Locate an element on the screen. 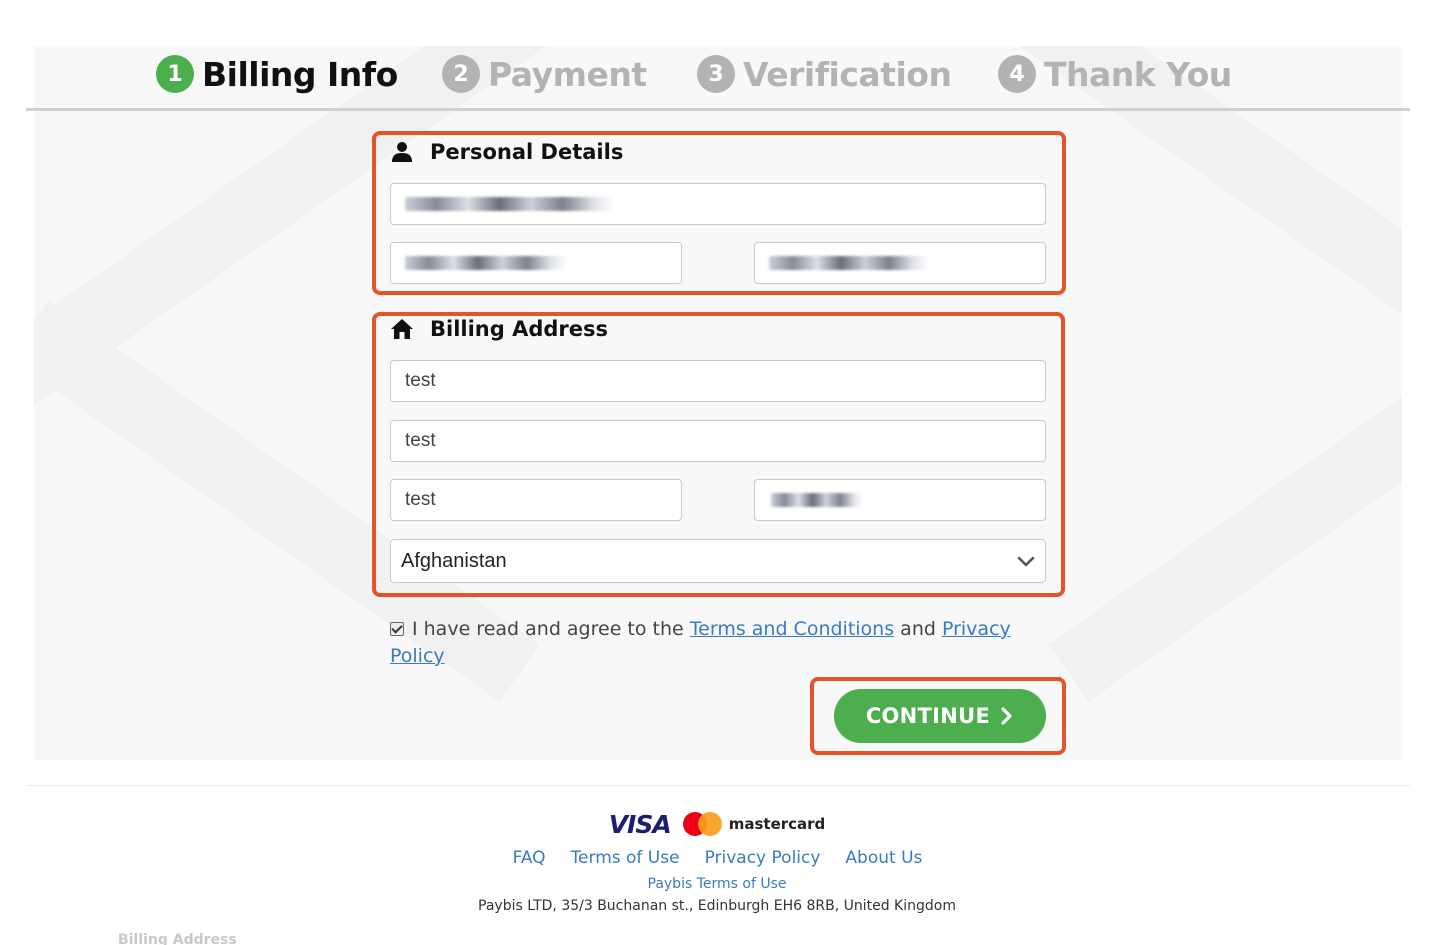 The height and width of the screenshot is (945, 1434). step-number: 3 is located at coordinates (716, 74).